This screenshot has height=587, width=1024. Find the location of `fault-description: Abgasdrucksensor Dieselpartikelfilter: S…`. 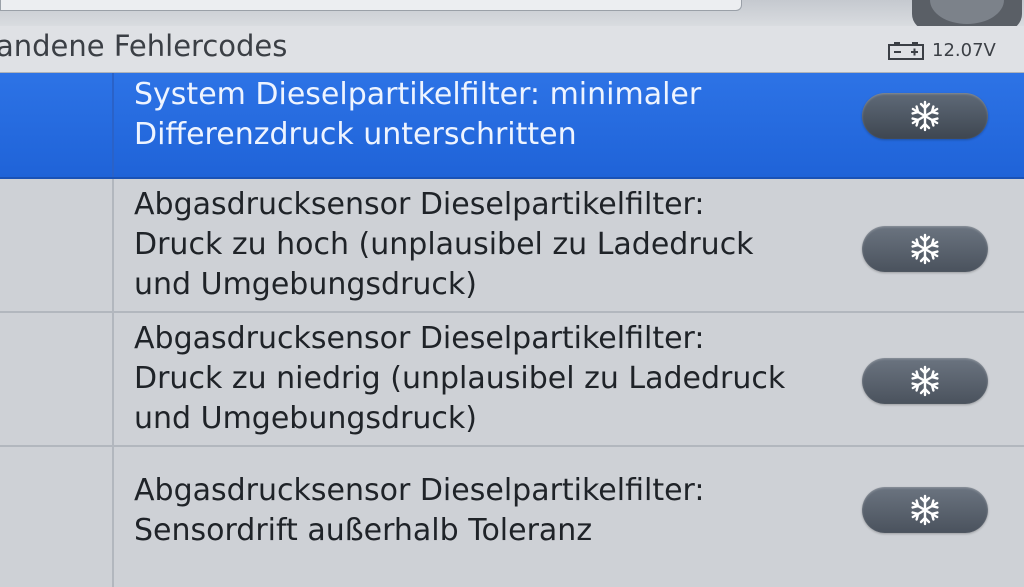

fault-description: Abgasdrucksensor Dieselpartikelfilter: S… is located at coordinates (419, 510).